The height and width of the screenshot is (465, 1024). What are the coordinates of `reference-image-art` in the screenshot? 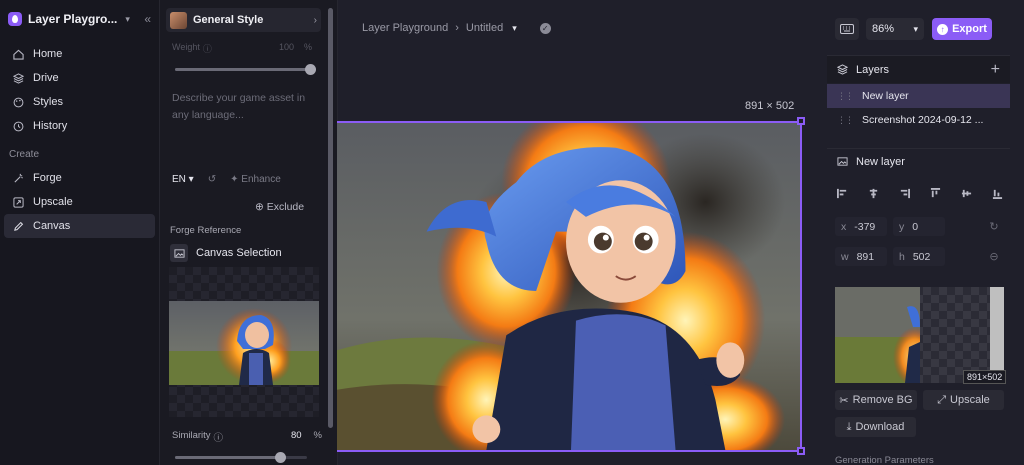 It's located at (244, 343).